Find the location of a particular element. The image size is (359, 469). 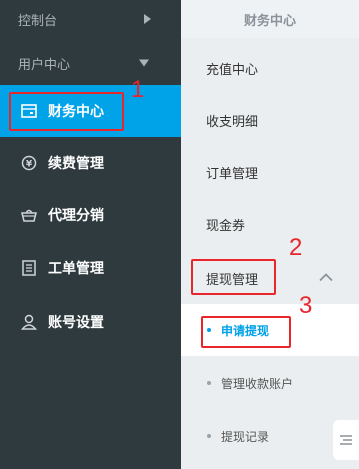

annotation-number-1: 1 is located at coordinates (138, 89).